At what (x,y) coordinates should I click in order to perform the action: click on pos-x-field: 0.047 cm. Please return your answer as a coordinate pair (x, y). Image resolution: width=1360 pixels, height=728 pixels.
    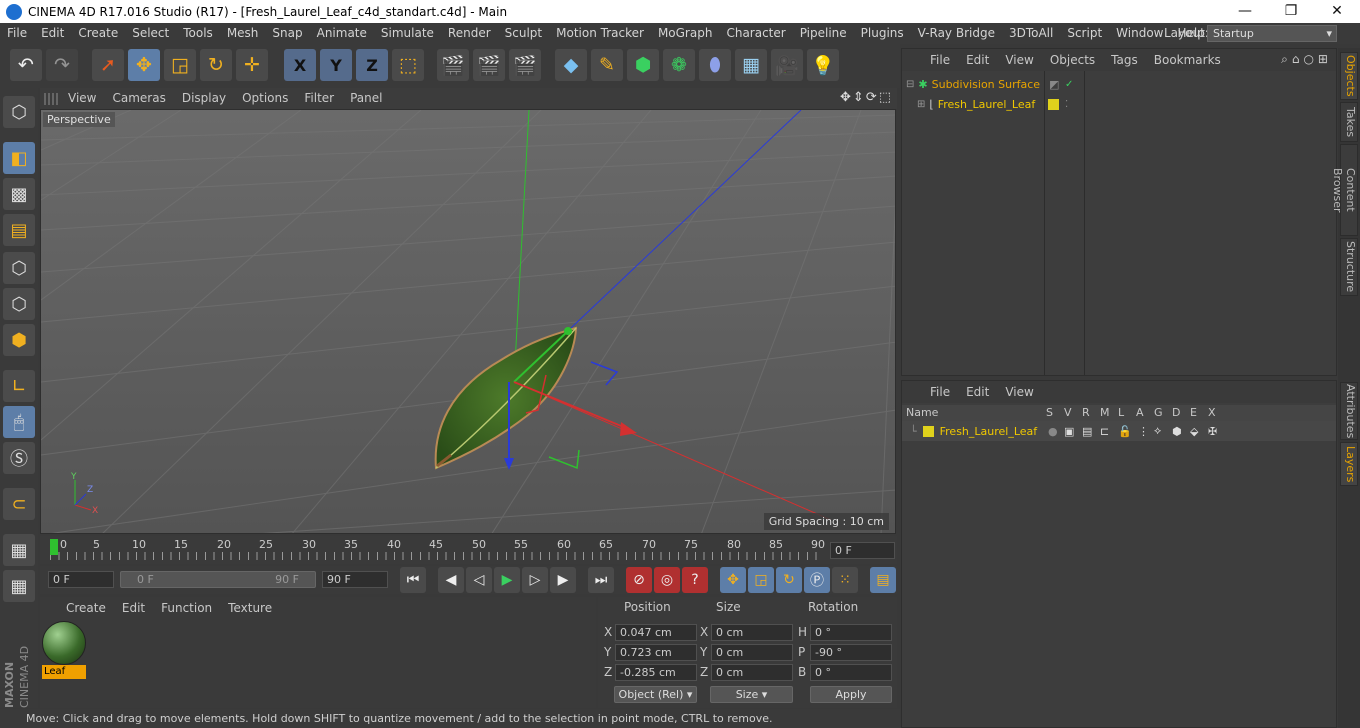
    Looking at the image, I should click on (656, 632).